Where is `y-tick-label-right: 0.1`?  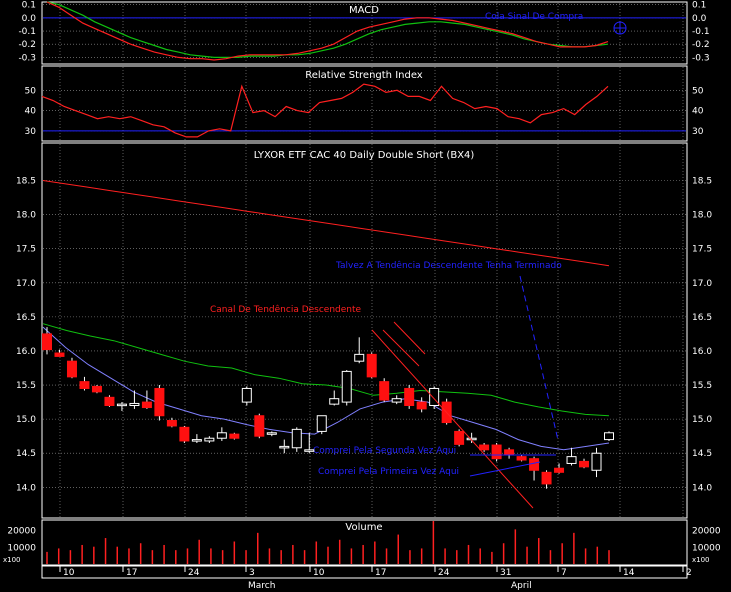
y-tick-label-right: 0.1 is located at coordinates (699, 6).